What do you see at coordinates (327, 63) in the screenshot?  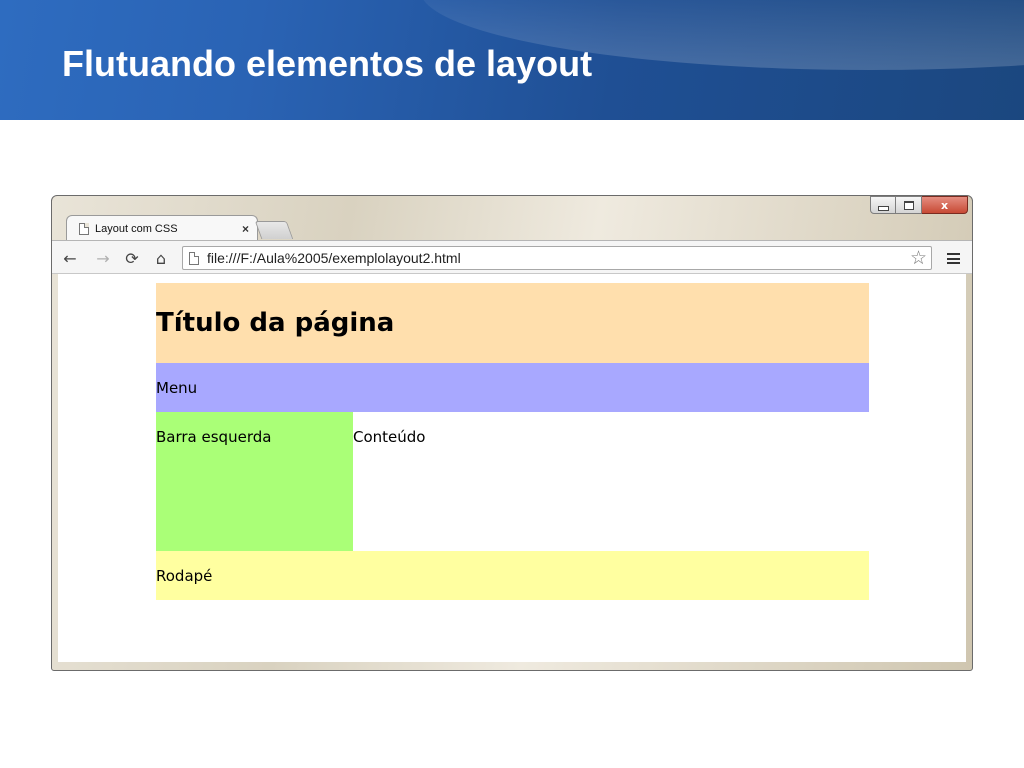 I see `slide-title: Flutuando elementos de layout` at bounding box center [327, 63].